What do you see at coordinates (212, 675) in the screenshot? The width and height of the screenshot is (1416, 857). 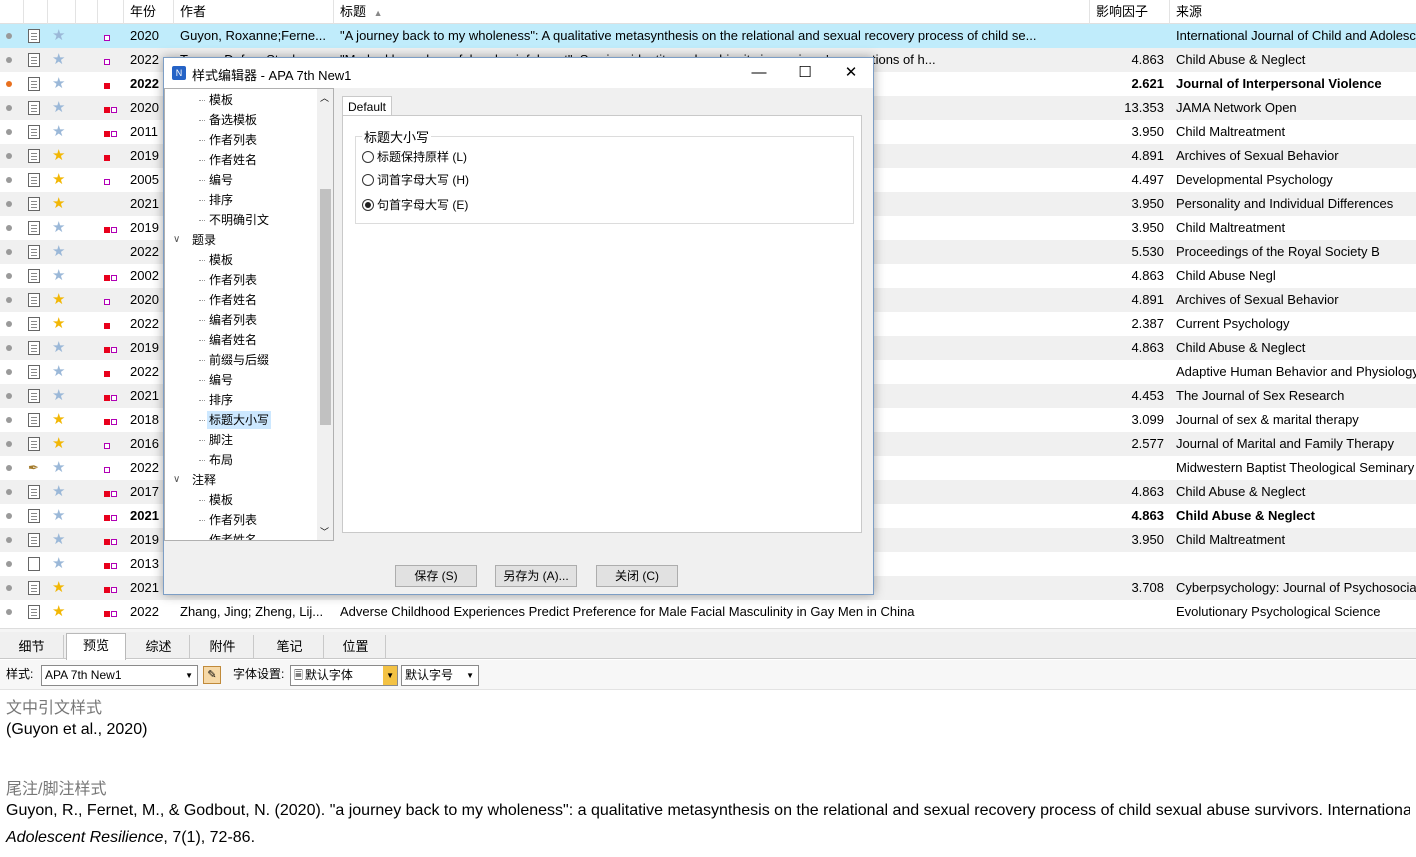 I see `edit-style-icon: ✎` at bounding box center [212, 675].